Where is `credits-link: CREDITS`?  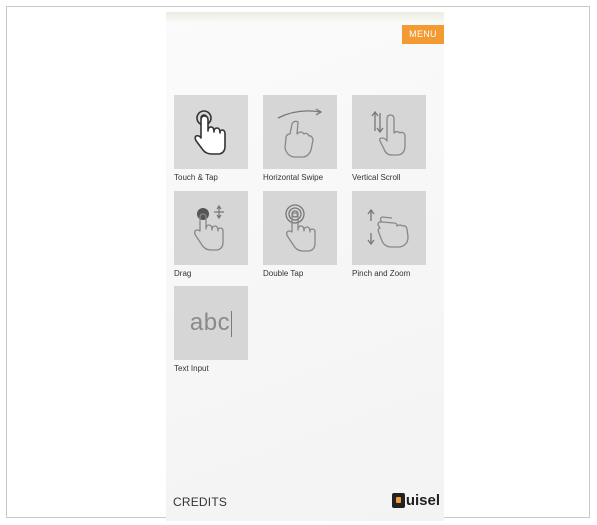
credits-link: CREDITS is located at coordinates (200, 502).